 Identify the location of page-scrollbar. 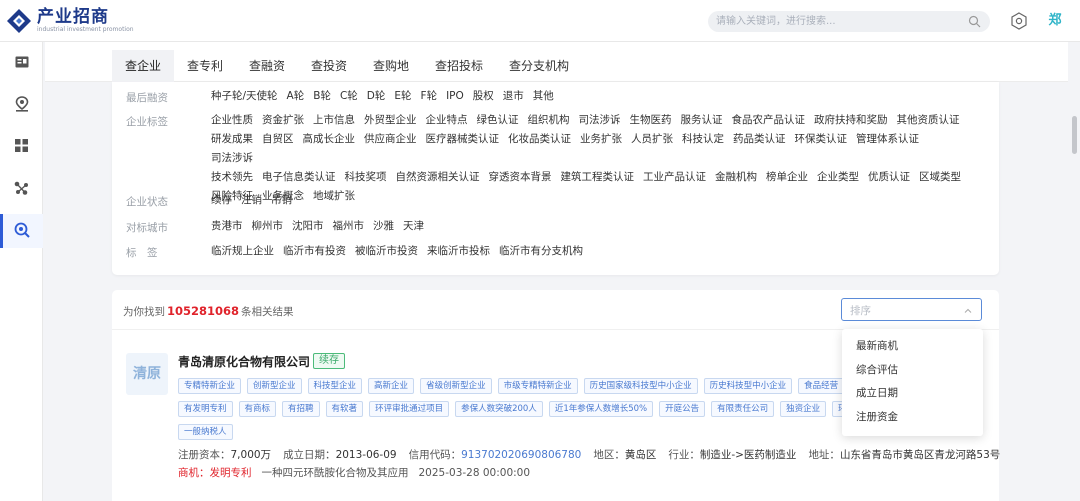
(1074, 271).